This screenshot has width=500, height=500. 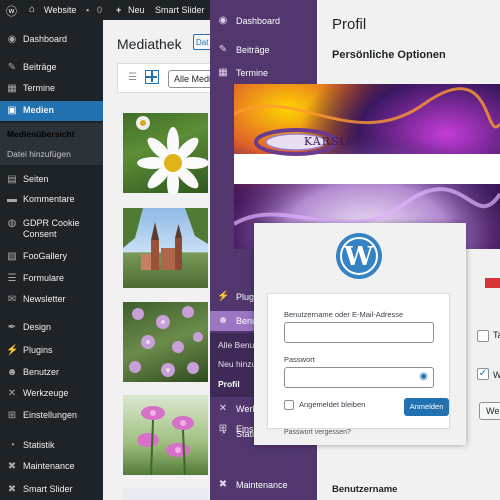 I want to click on comment-icon: ▬, so click(x=12, y=199).